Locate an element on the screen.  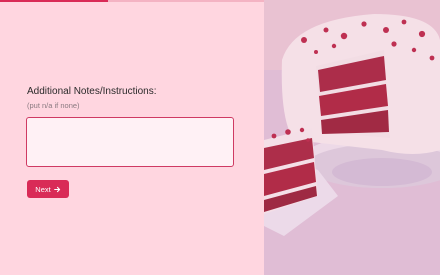
arrow-right-icon is located at coordinates (56, 189).